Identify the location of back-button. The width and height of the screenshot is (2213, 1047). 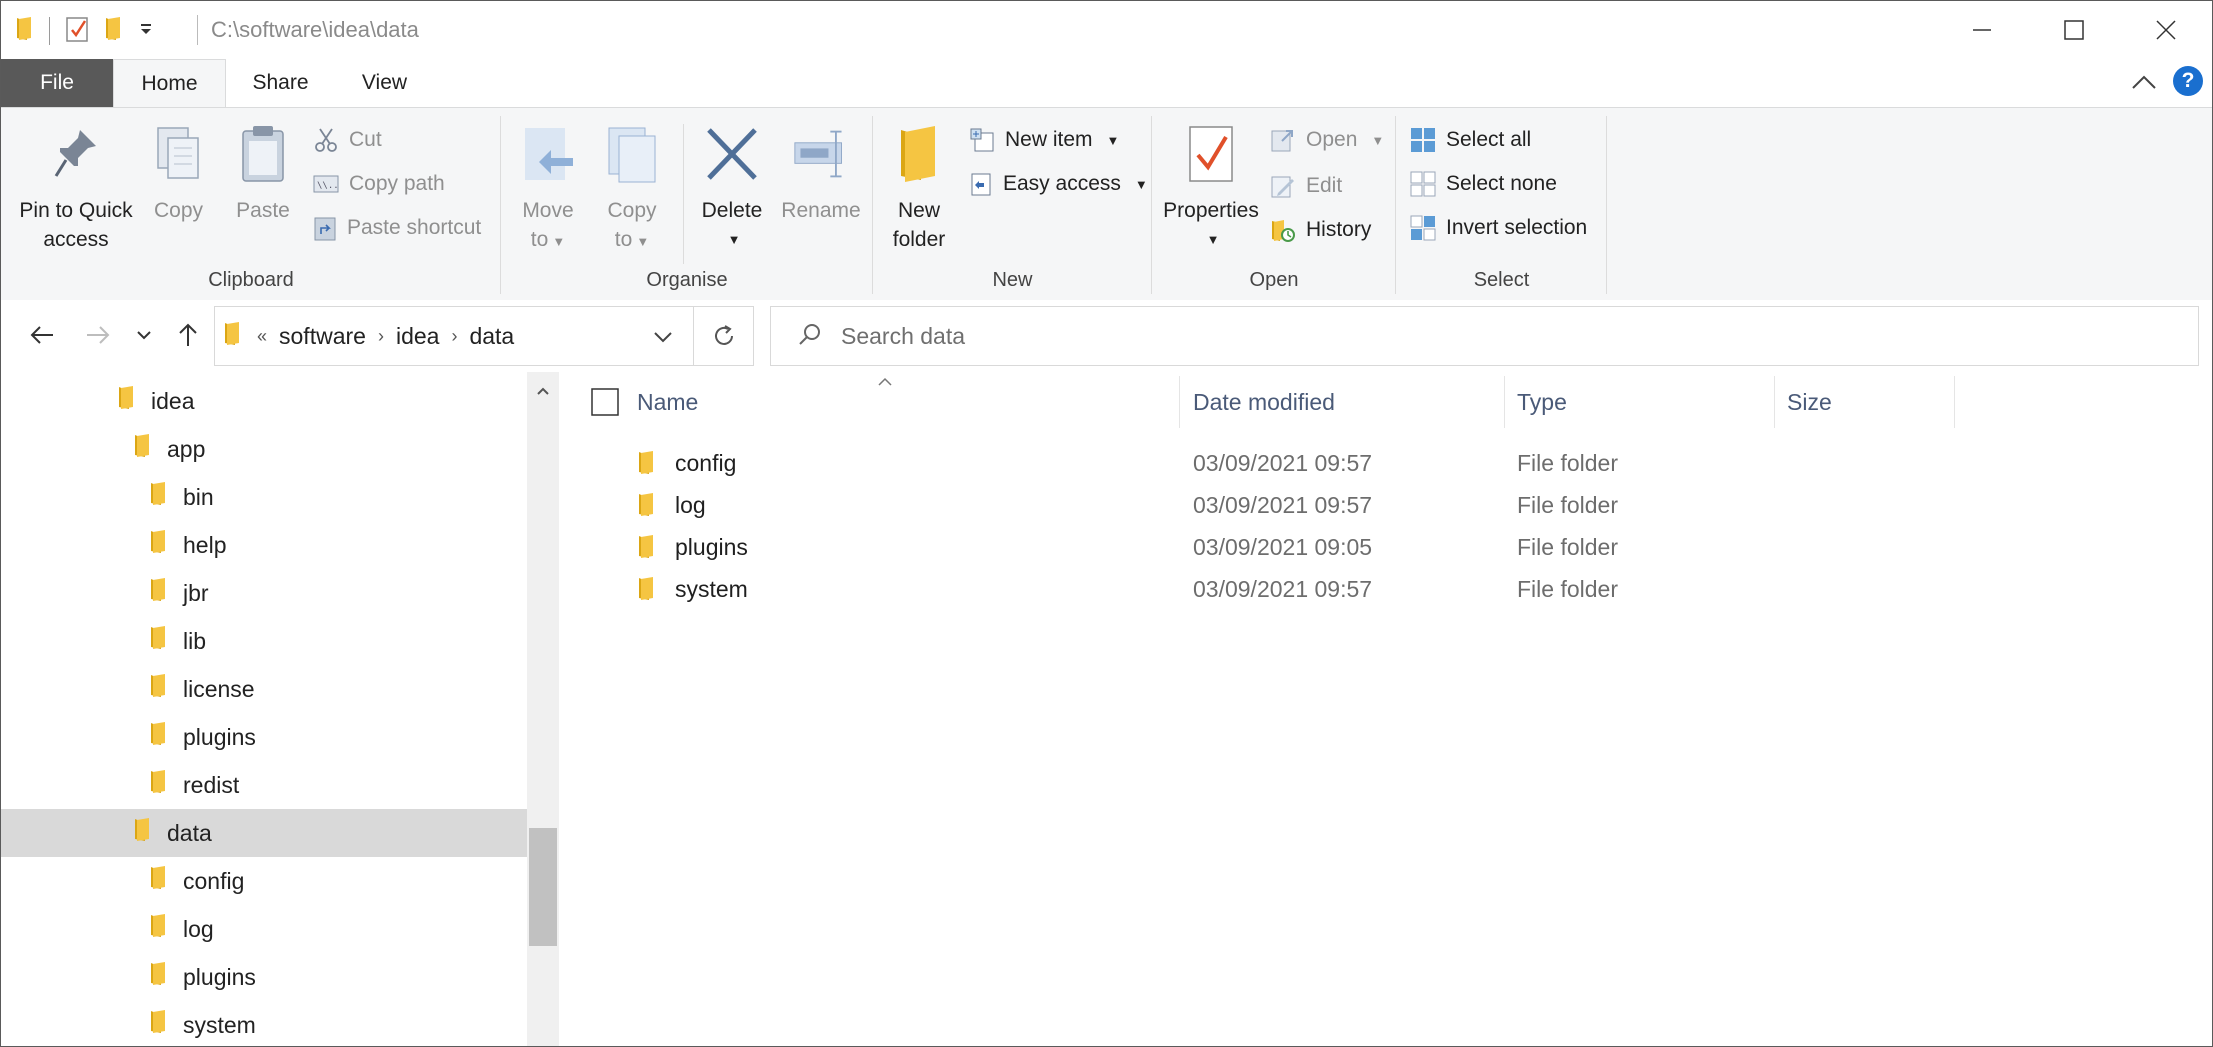
(42, 335).